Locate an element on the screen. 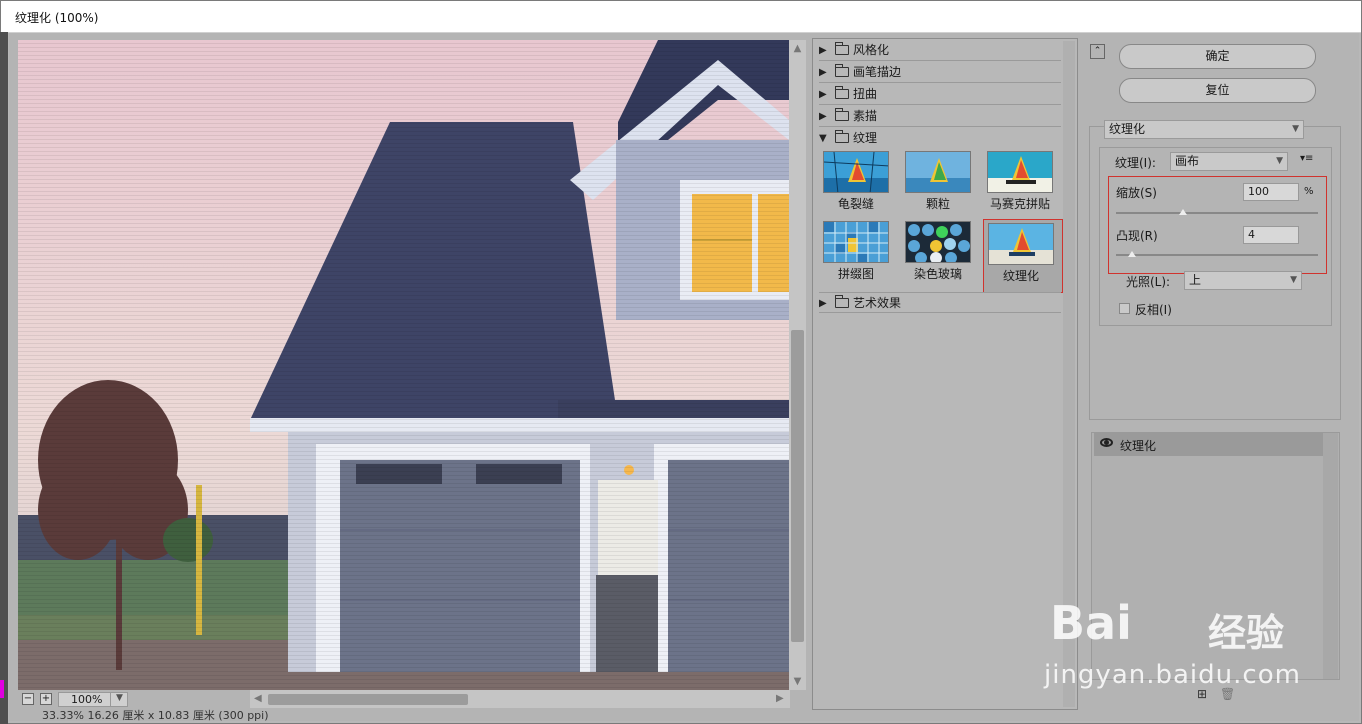 This screenshot has height=724, width=1362. category-label: 纹理 is located at coordinates (865, 138).